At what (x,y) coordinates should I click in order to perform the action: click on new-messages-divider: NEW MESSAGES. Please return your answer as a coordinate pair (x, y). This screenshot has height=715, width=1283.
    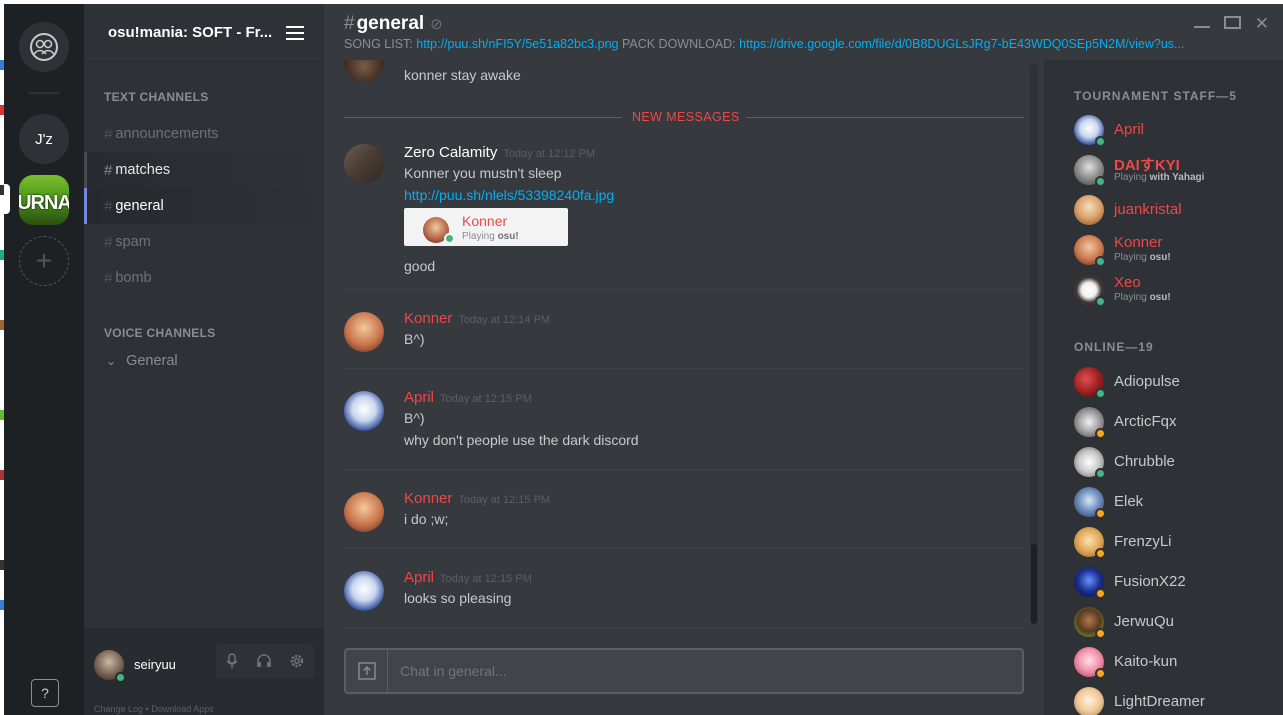
    Looking at the image, I should click on (684, 118).